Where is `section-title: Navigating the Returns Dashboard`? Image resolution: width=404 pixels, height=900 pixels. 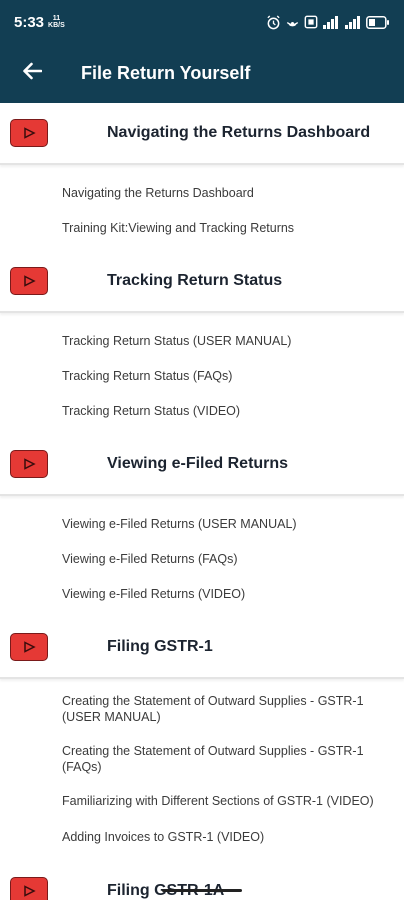
section-title: Navigating the Returns Dashboard is located at coordinates (239, 132).